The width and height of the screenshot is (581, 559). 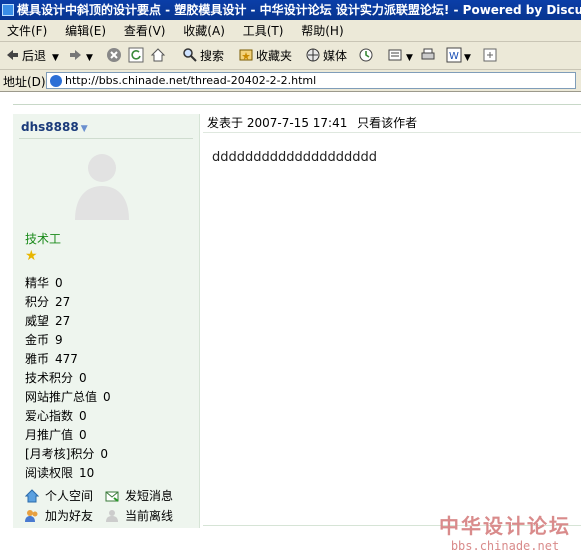 What do you see at coordinates (112, 496) in the screenshot?
I see `message-icon` at bounding box center [112, 496].